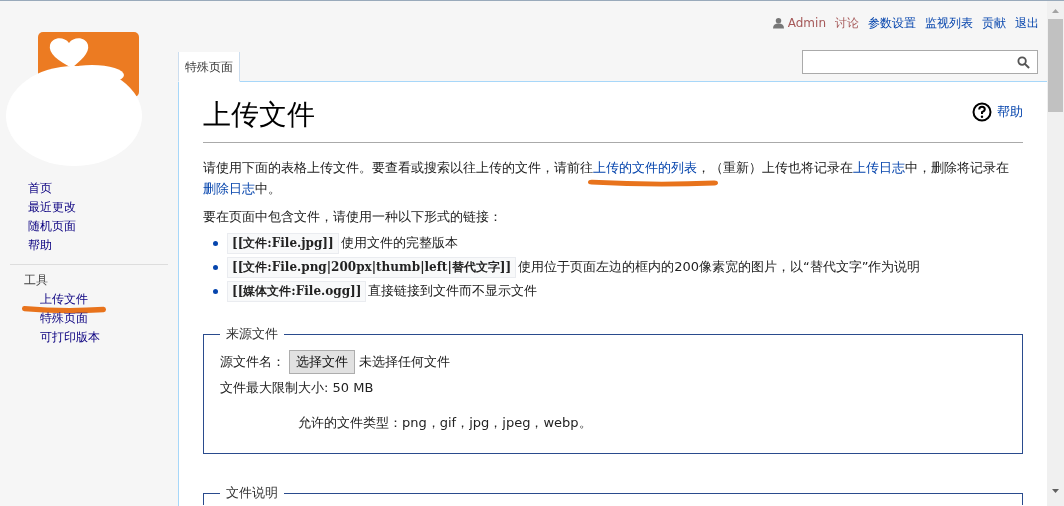 This screenshot has height=506, width=1064. Describe the element at coordinates (40, 188) in the screenshot. I see `sidebar-link: 首页` at that location.